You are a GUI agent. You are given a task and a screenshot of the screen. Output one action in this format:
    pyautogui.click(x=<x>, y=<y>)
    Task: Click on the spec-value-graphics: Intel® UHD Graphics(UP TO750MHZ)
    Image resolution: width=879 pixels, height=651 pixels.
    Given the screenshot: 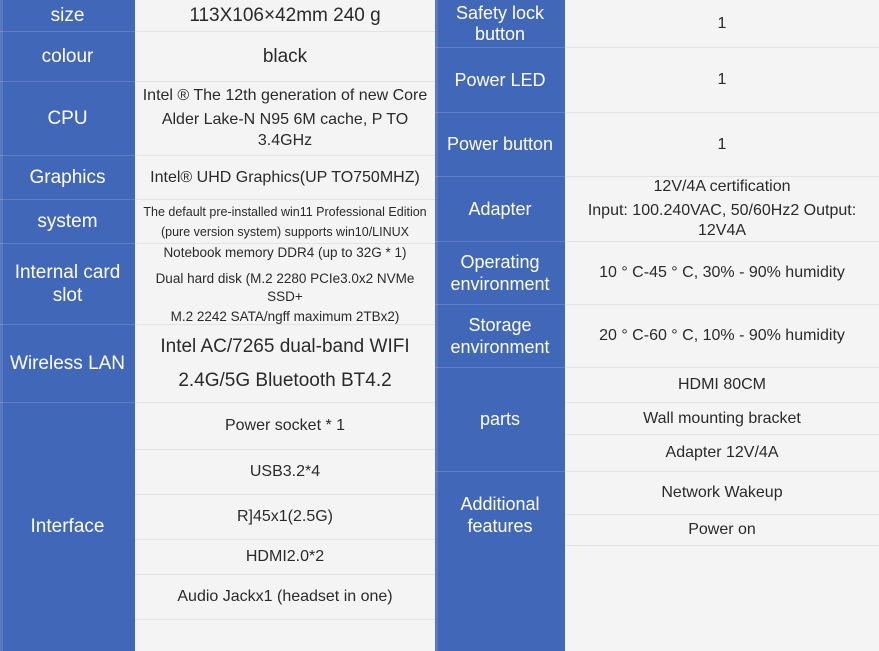 What is the action you would take?
    pyautogui.click(x=285, y=178)
    